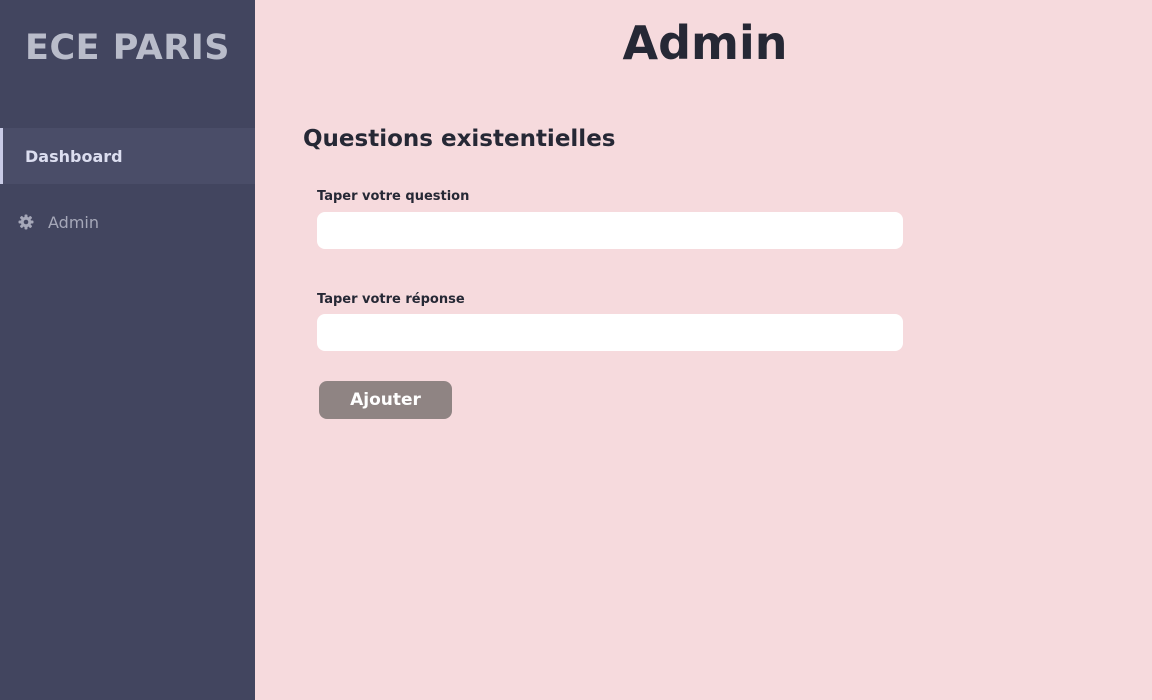 The width and height of the screenshot is (1152, 700). Describe the element at coordinates (127, 48) in the screenshot. I see `brand-logo: ECE PARIS` at that location.